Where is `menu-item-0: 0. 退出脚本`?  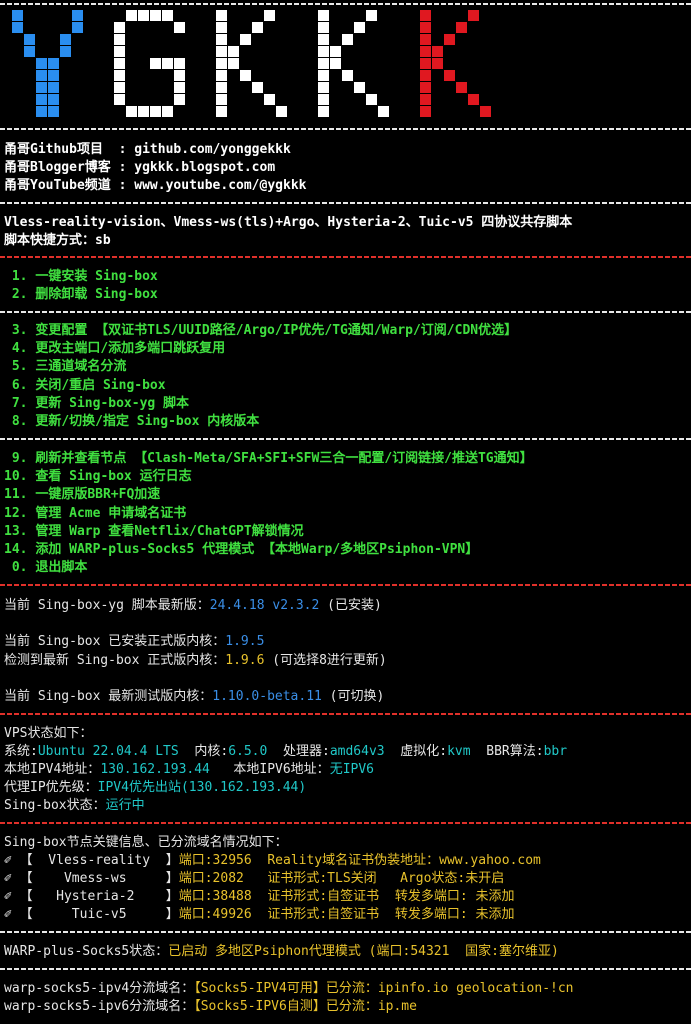
menu-item-0: 0. 退出脚本 is located at coordinates (46, 568).